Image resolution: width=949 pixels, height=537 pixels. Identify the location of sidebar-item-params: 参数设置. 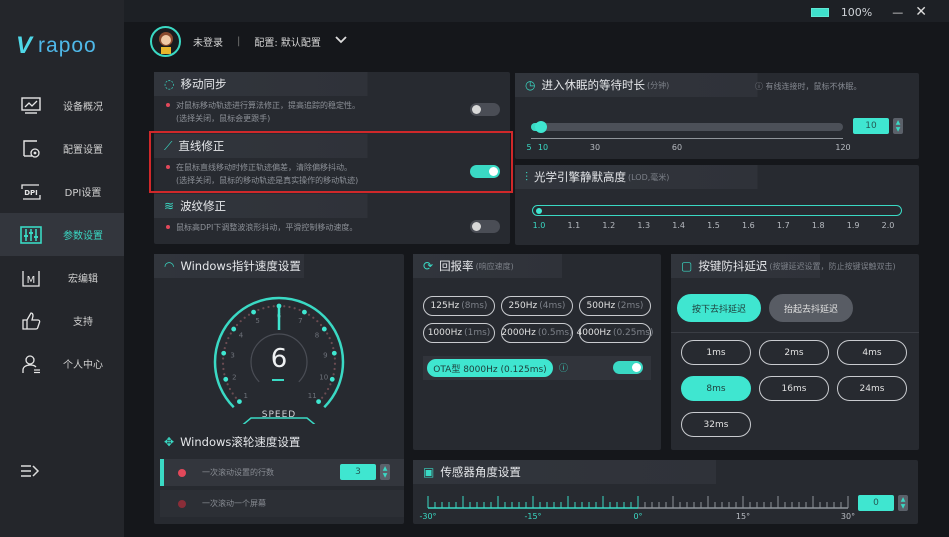
(62, 234).